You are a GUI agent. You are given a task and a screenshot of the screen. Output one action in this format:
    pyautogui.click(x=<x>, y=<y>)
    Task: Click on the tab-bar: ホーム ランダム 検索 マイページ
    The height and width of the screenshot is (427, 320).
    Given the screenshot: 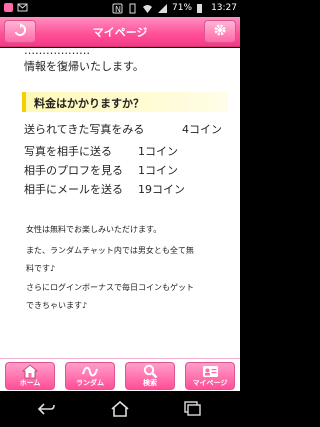 What is the action you would take?
    pyautogui.click(x=120, y=374)
    